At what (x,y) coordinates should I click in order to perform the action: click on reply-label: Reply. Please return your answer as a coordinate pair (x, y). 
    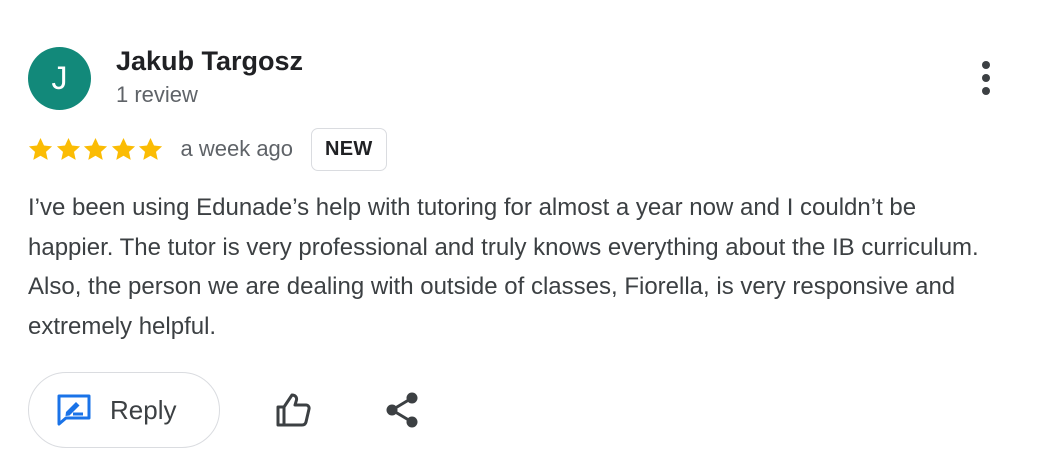
    Looking at the image, I should click on (143, 409).